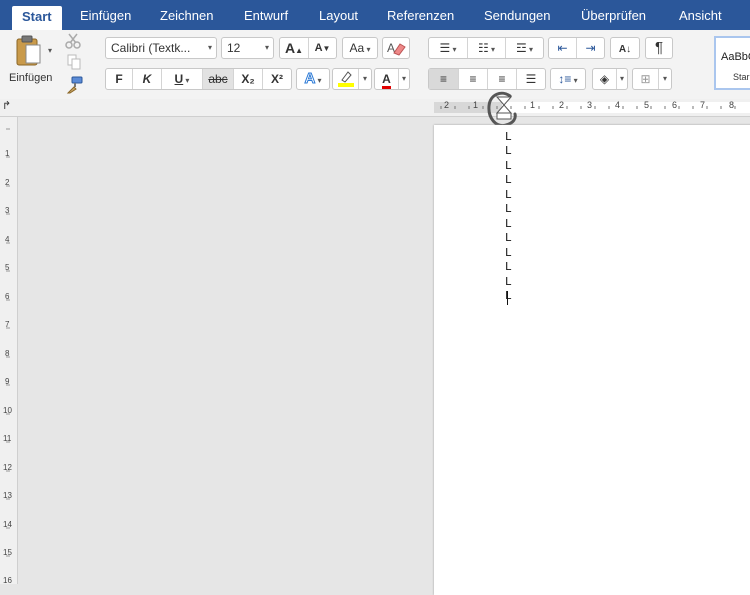 This screenshot has height=595, width=750. Describe the element at coordinates (105, 15) in the screenshot. I see `tab-einfuegen: Einfügen` at that location.